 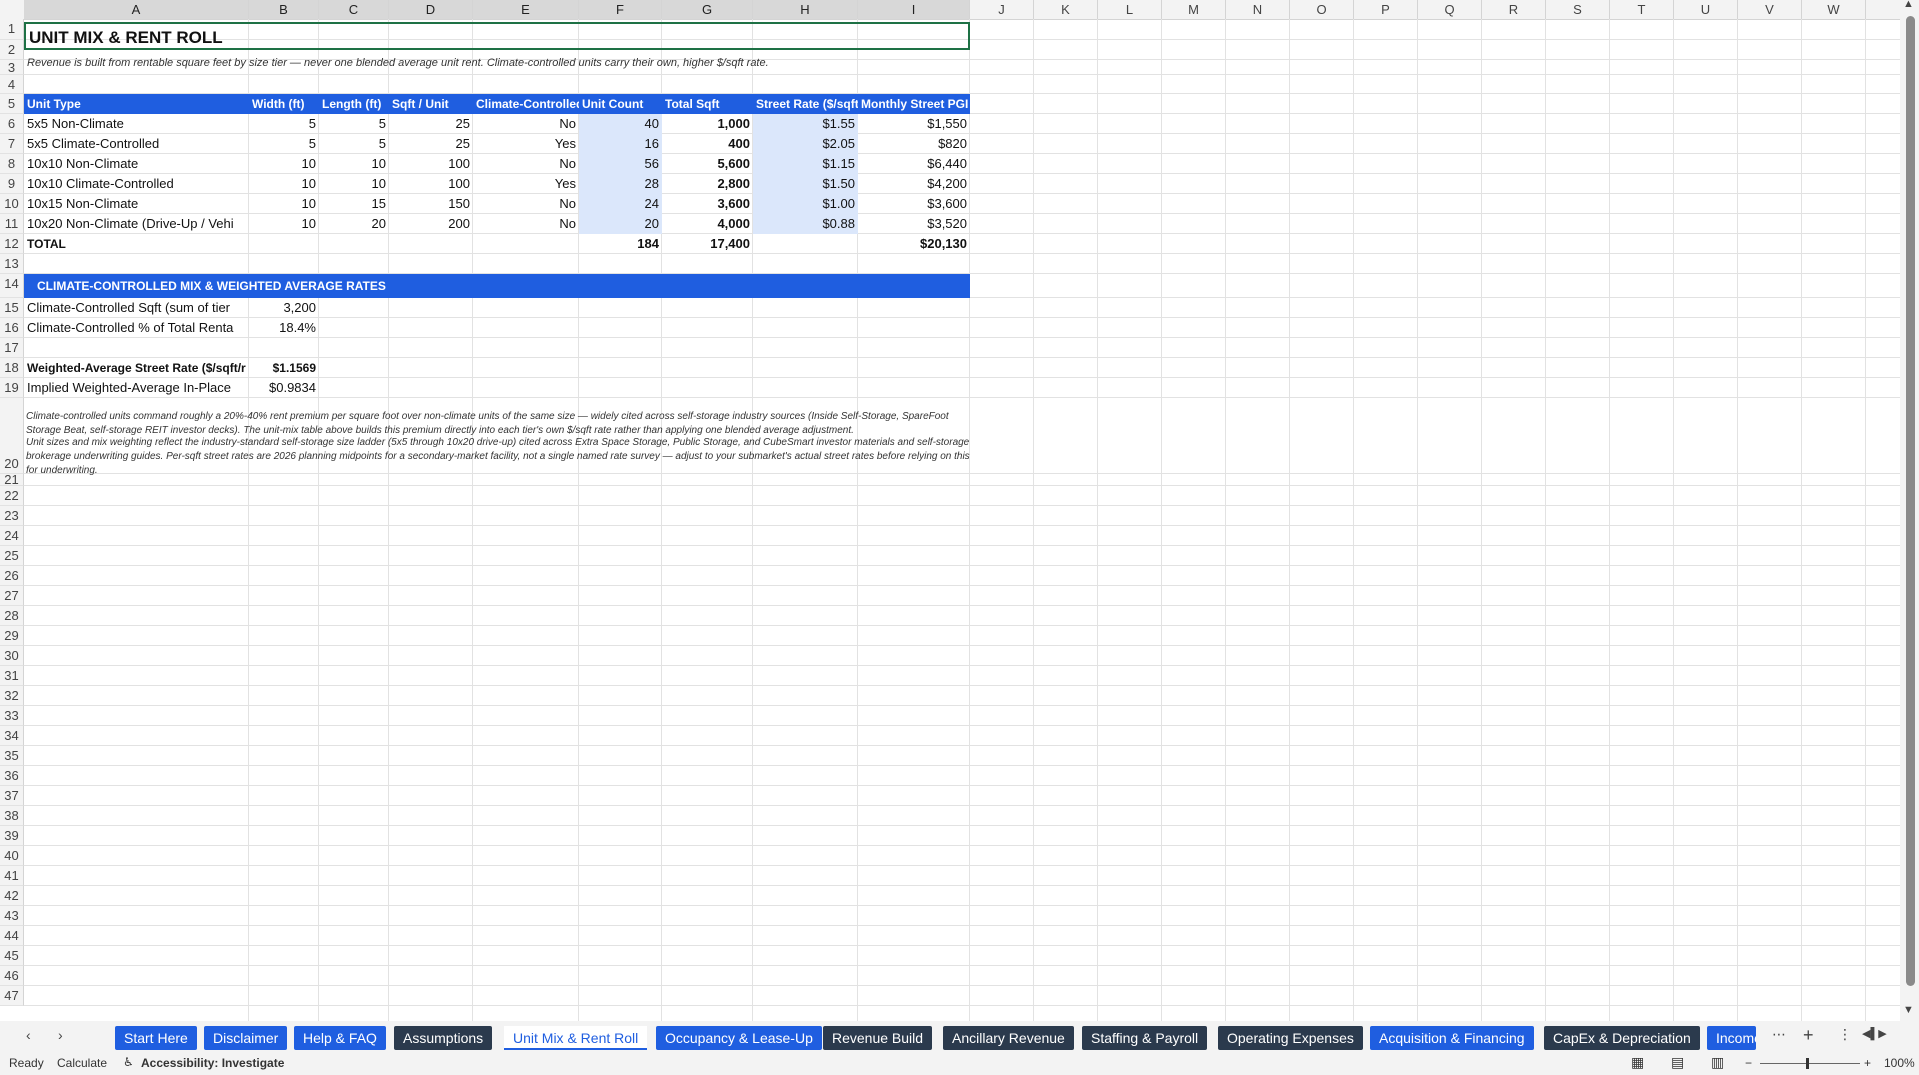 I want to click on accessibility-icon: ♿, so click(x=128, y=1062).